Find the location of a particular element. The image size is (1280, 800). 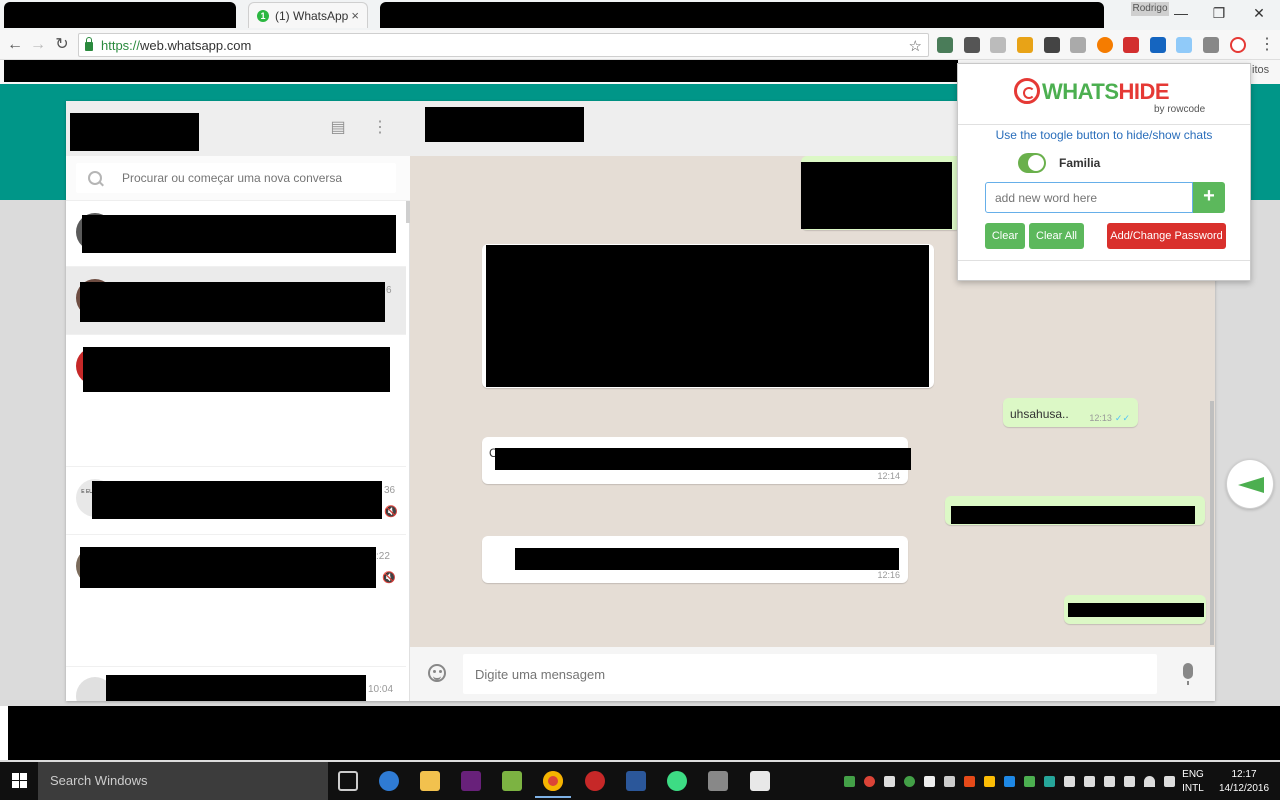

message-input is located at coordinates (810, 674).